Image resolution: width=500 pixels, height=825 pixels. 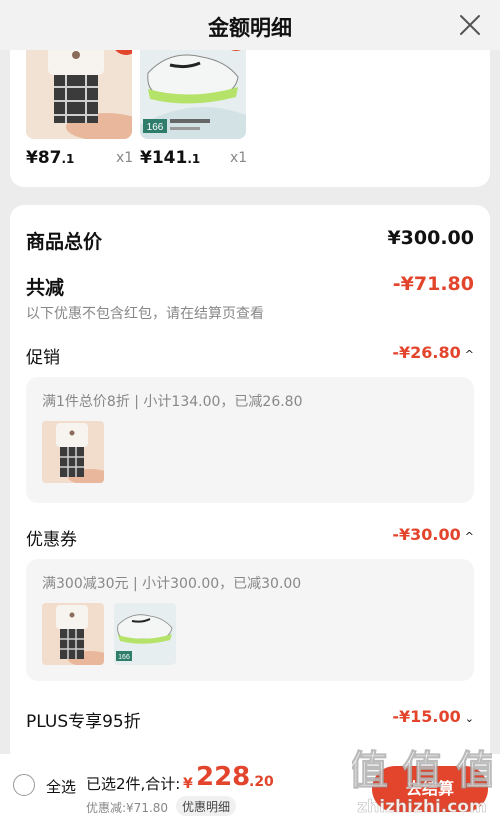 What do you see at coordinates (172, 402) in the screenshot?
I see `promotion-detail-text: 满1件总价8折 | 小计134.00，已减26.80` at bounding box center [172, 402].